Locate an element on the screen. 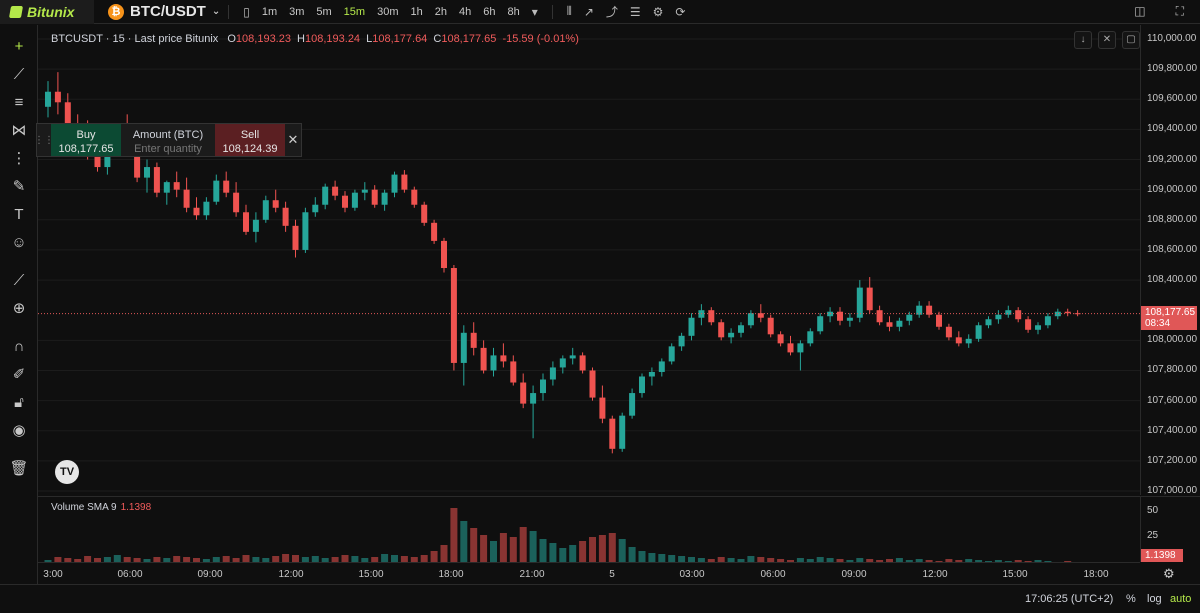 Image resolution: width=1200 pixels, height=613 pixels. timeframe-2h: 2h is located at coordinates (441, 12).